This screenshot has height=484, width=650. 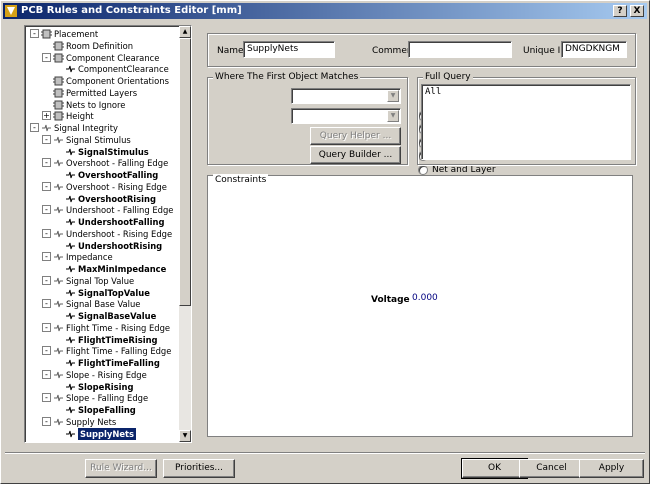 I want to click on tree-item-label: Signal Top Value, so click(x=100, y=280).